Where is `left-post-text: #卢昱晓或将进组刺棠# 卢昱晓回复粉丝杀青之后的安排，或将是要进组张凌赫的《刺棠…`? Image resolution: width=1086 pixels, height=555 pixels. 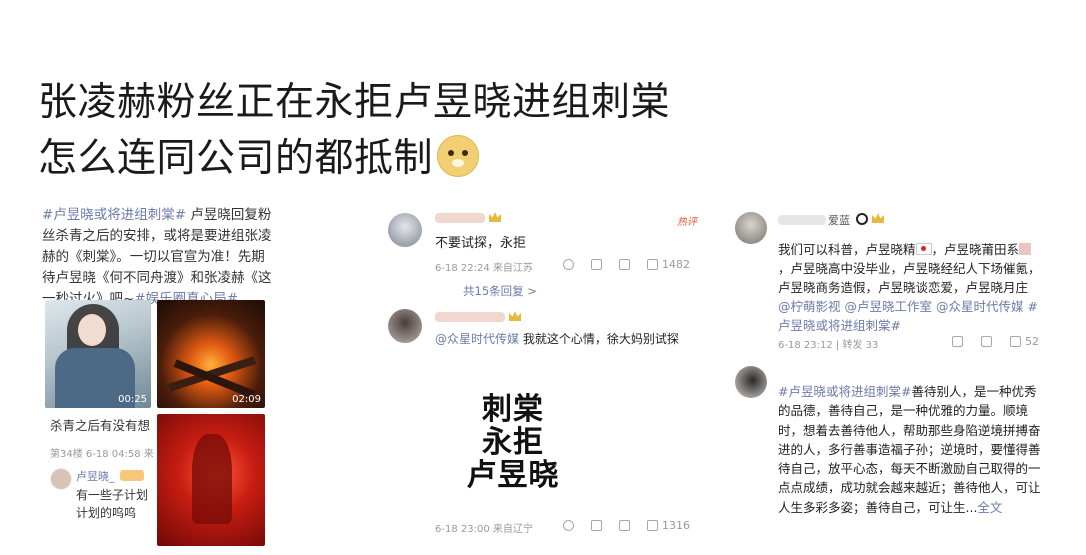 left-post-text: #卢昱晓或将进组刺棠# 卢昱晓回复粉丝杀青之后的安排，或将是要进组张凌赫的《刺棠… is located at coordinates (158, 257).